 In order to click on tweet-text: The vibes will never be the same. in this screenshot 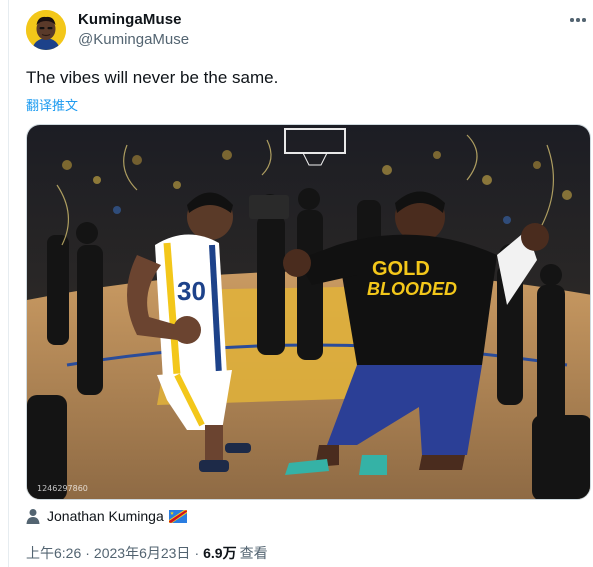, I will do `click(152, 77)`.